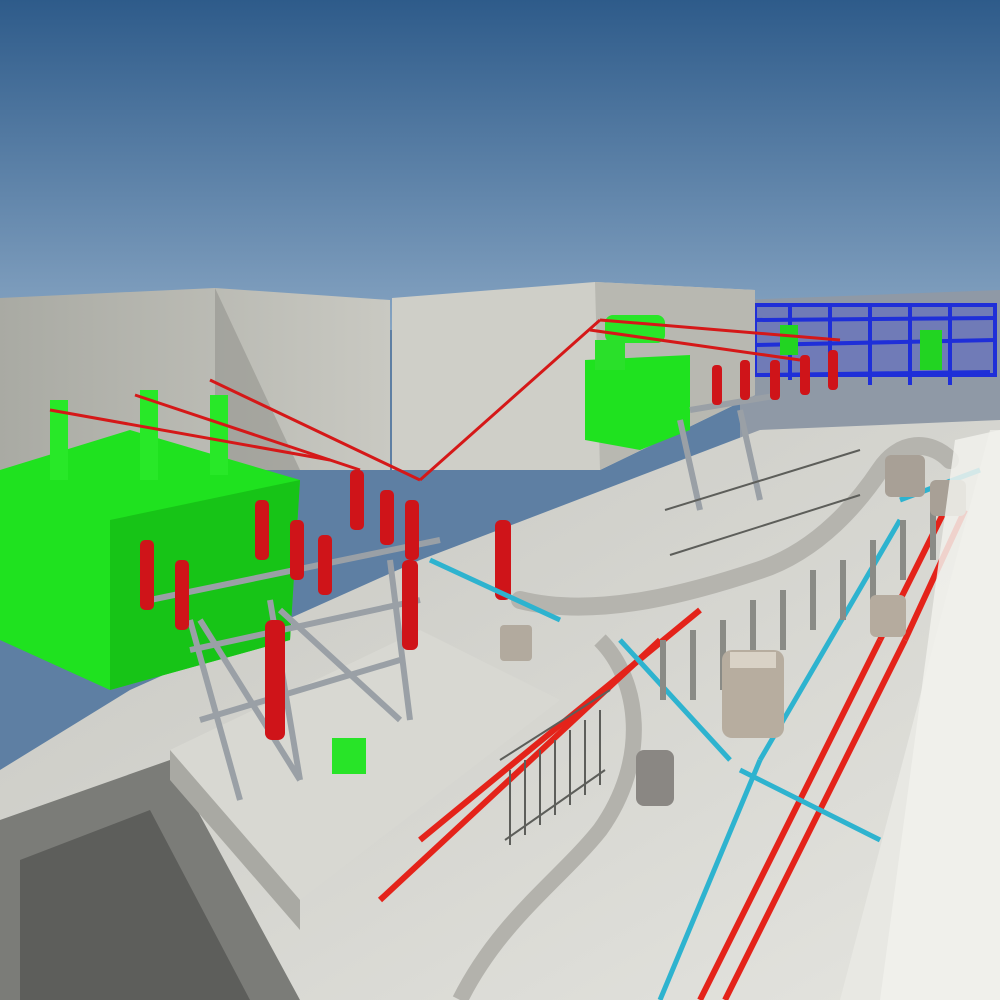  I want to click on green-junction-box, so click(349, 756).